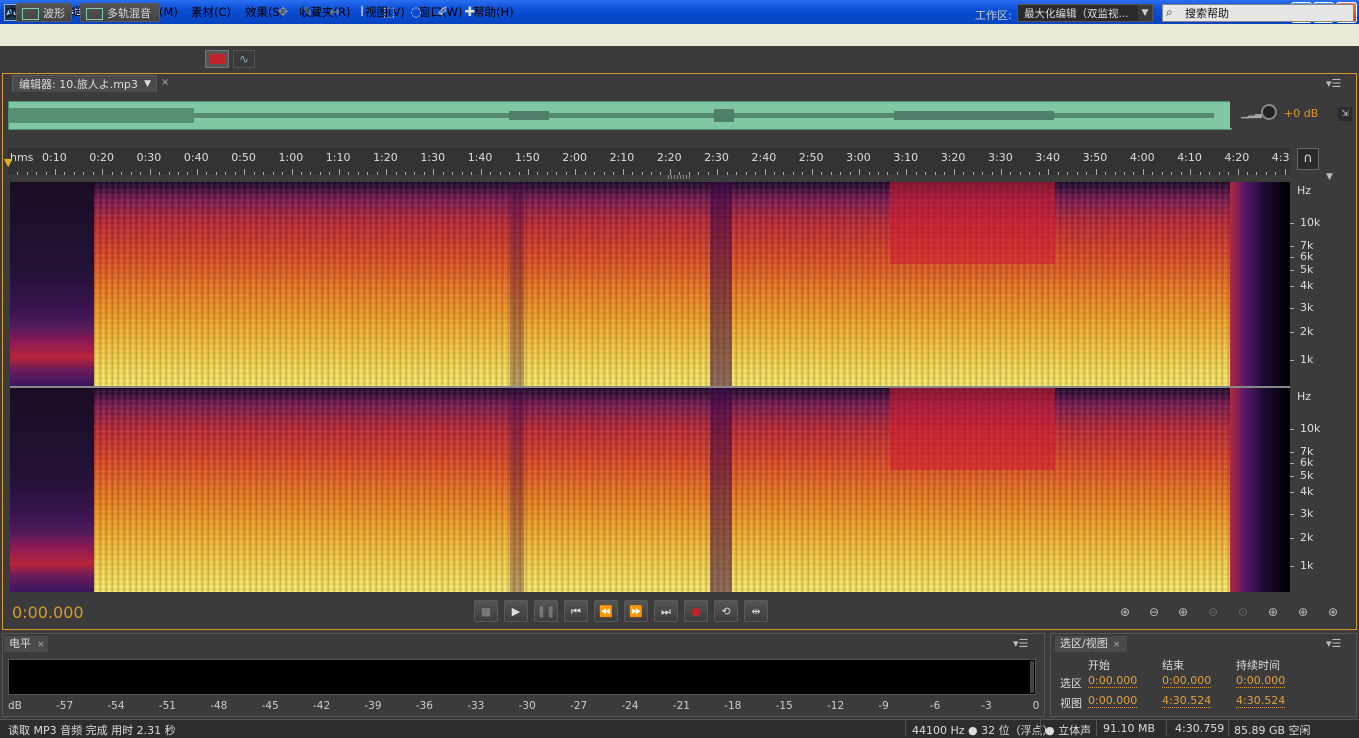 This screenshot has height=738, width=1359. Describe the element at coordinates (211, 12) in the screenshot. I see `menu-clip: 素材(C)` at that location.